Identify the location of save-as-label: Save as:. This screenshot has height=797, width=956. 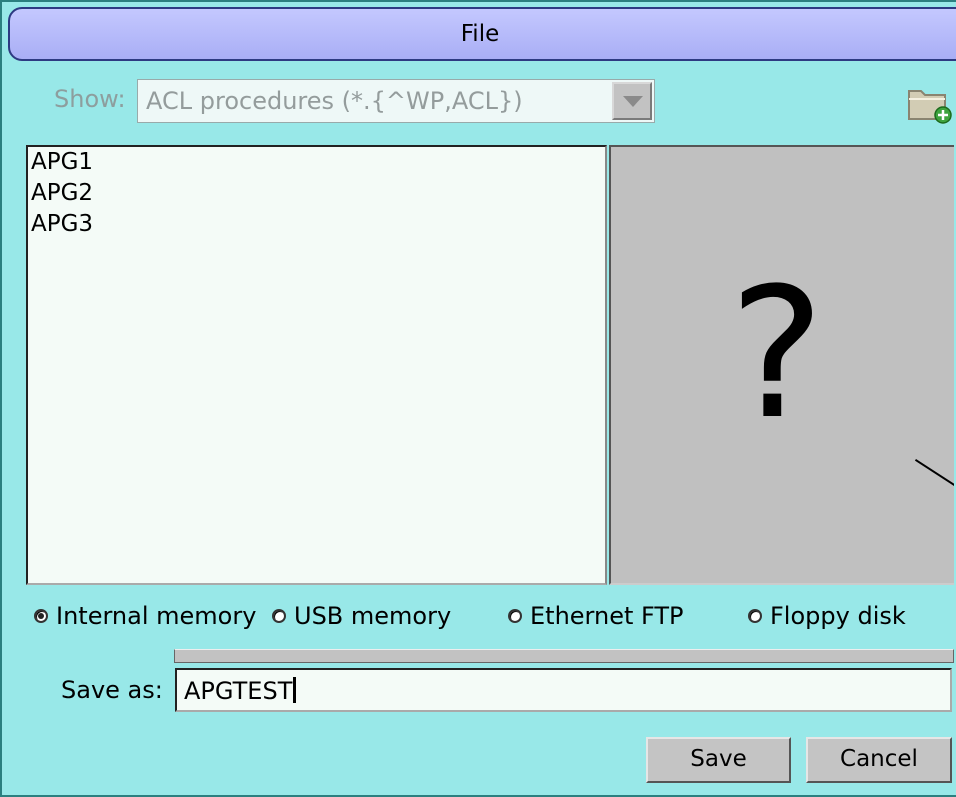
(112, 690).